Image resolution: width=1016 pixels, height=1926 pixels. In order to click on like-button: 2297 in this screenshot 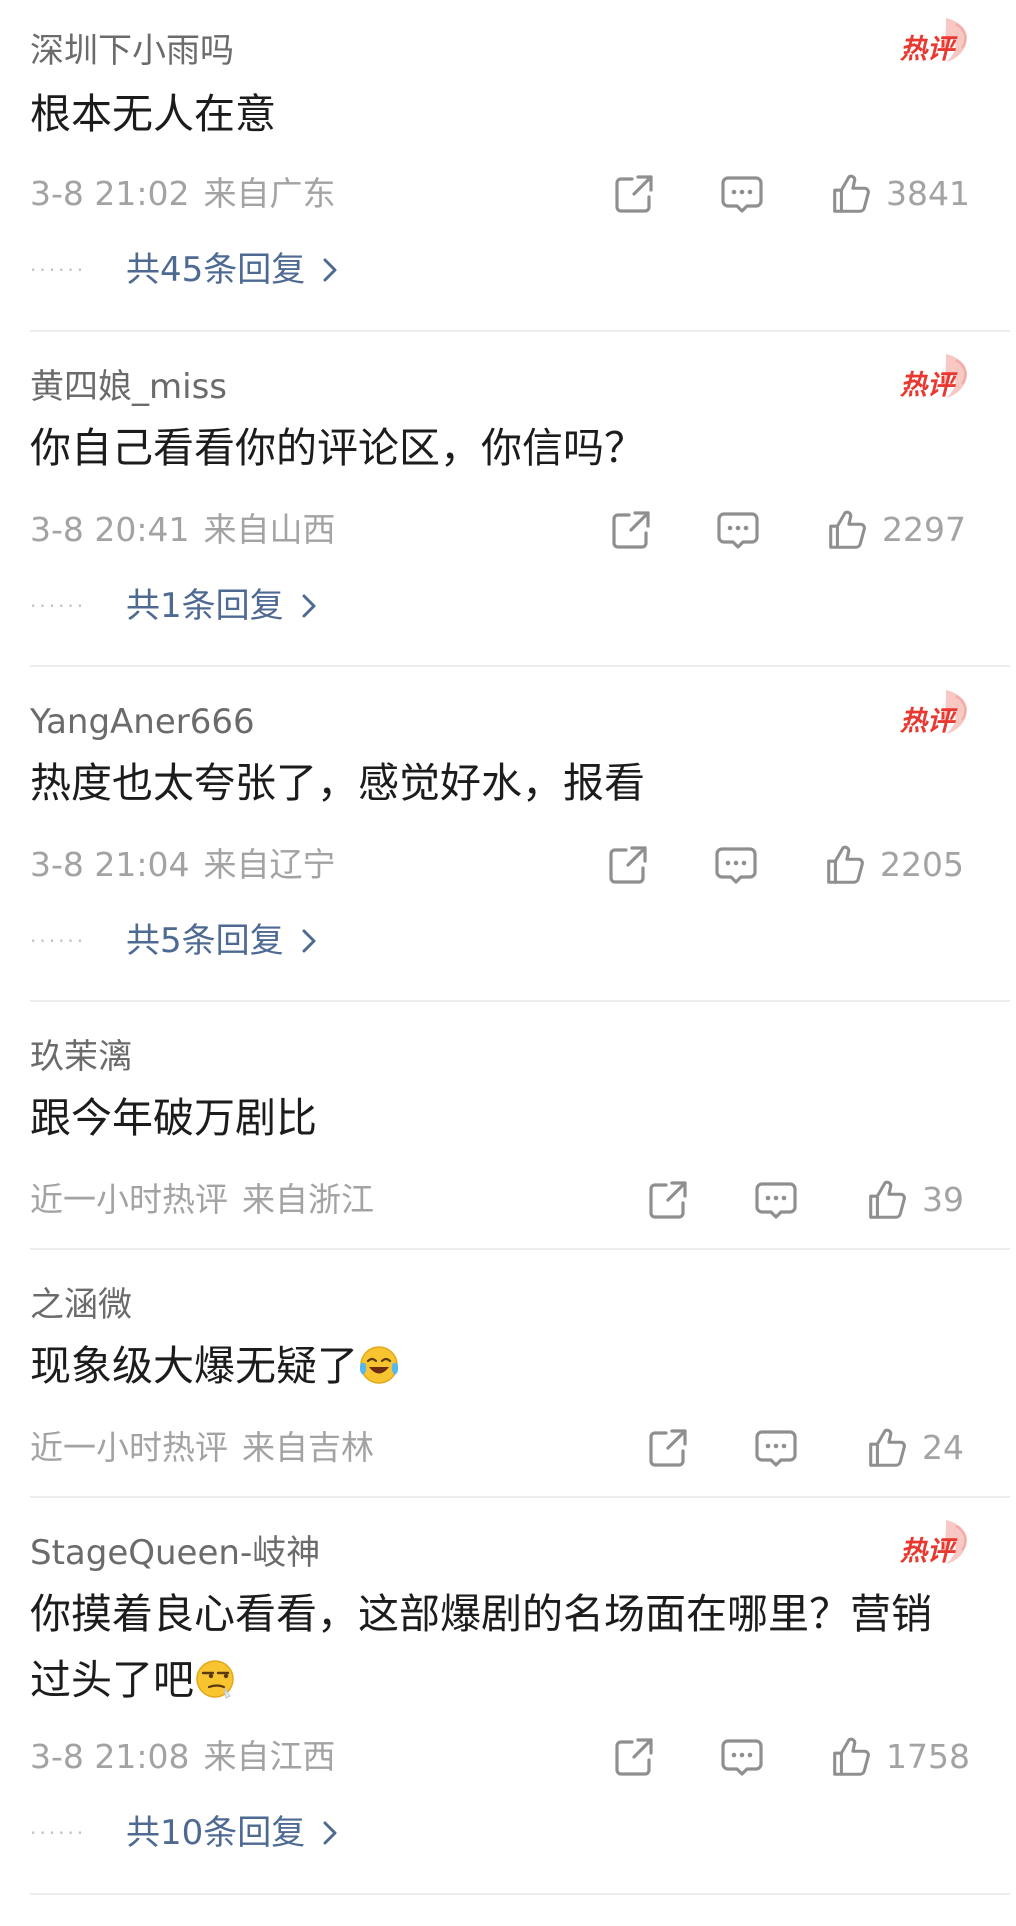, I will do `click(895, 530)`.